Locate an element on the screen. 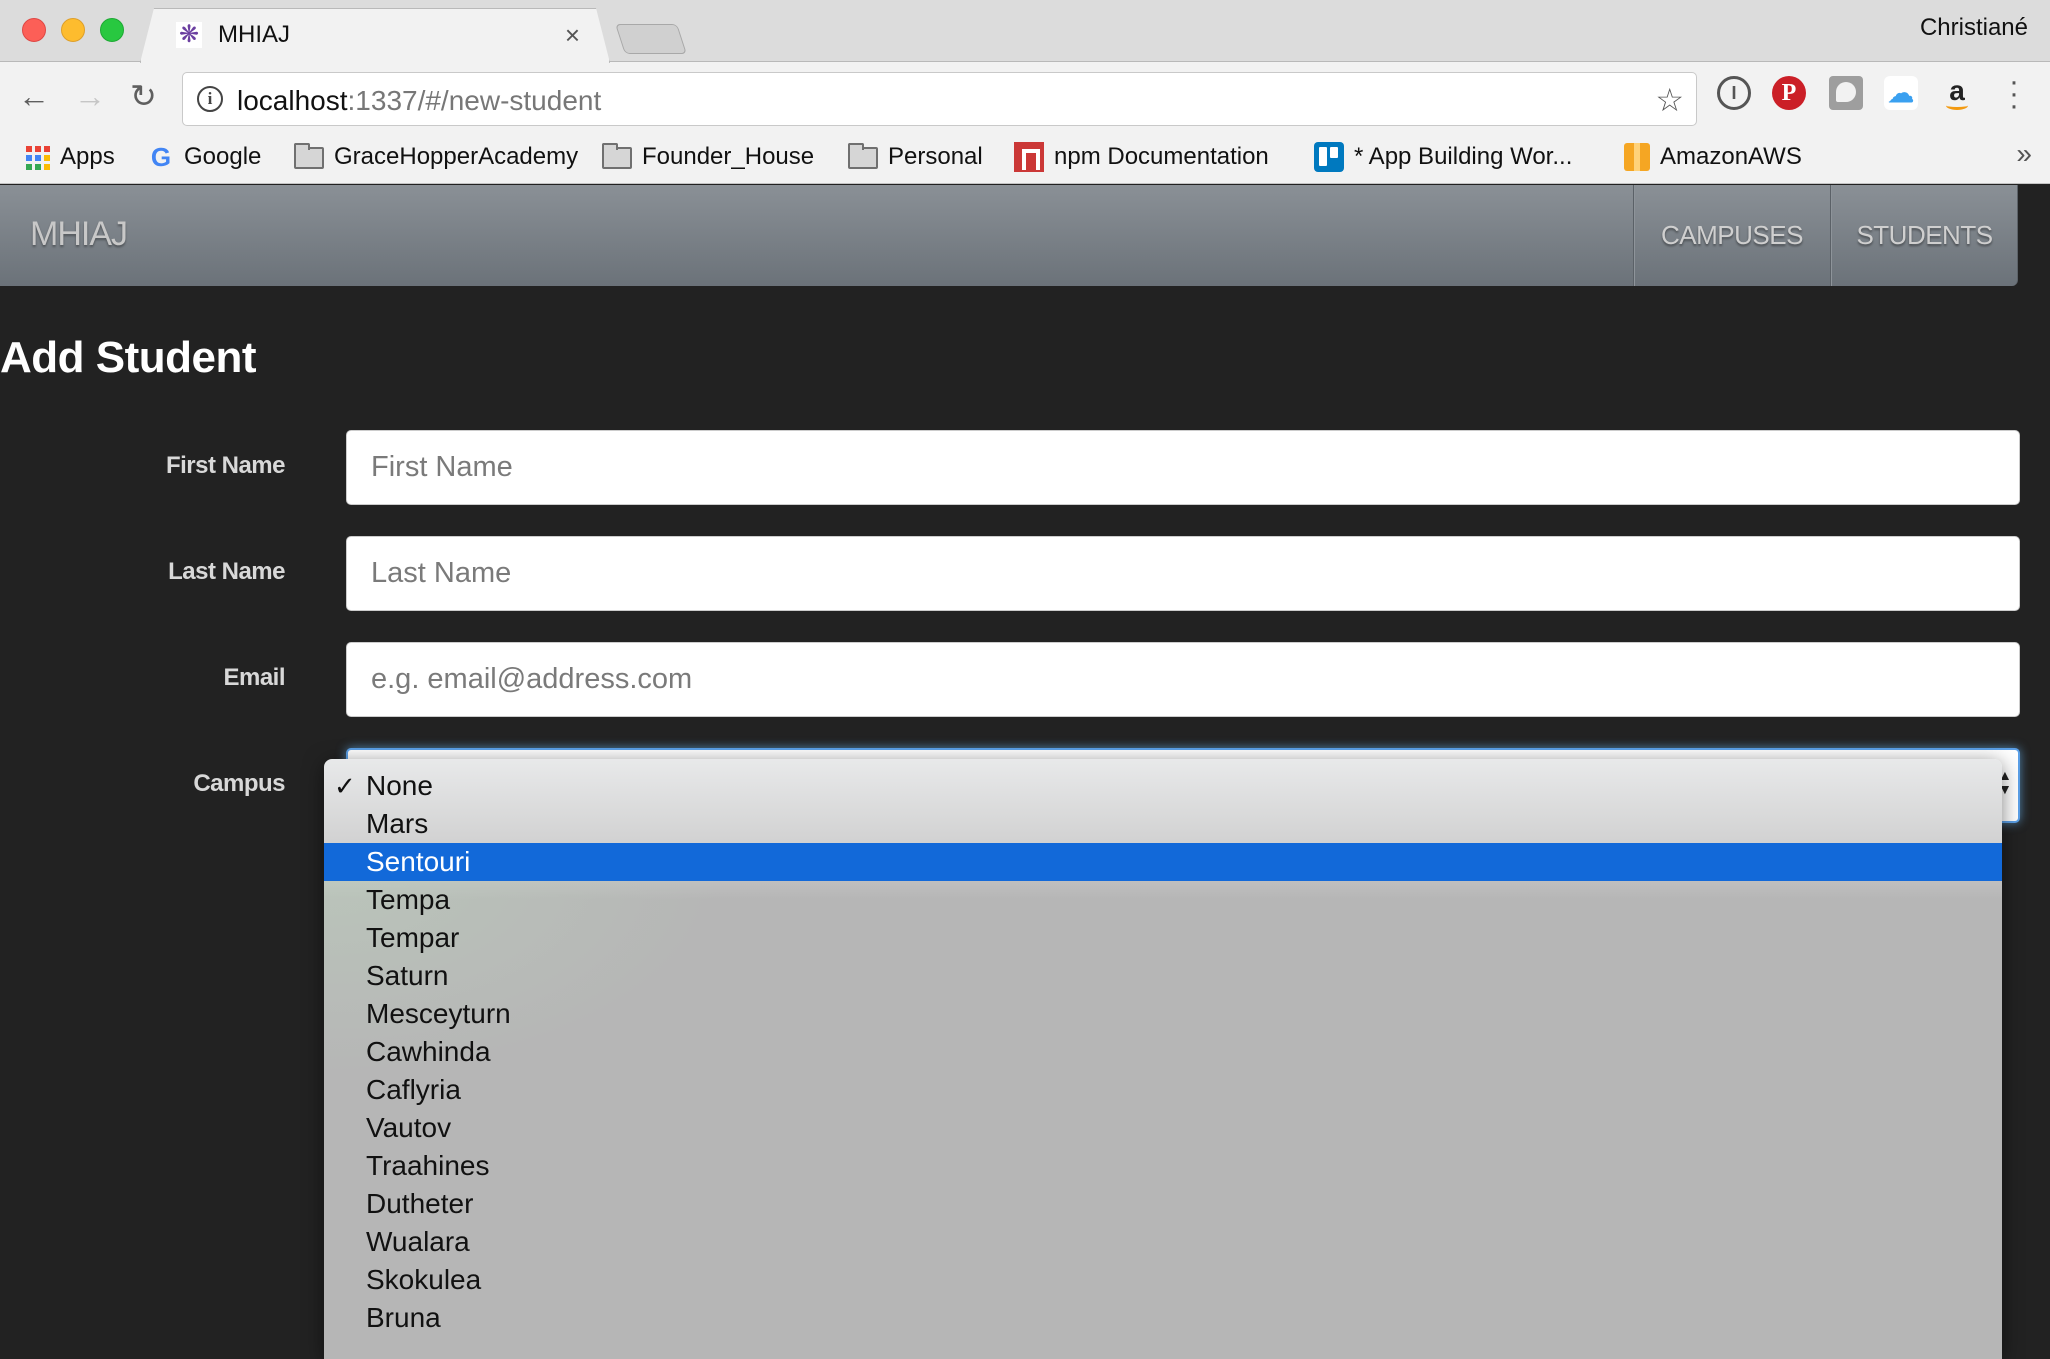  bookmark-npm-documentation: npm Documentation is located at coordinates (1141, 157).